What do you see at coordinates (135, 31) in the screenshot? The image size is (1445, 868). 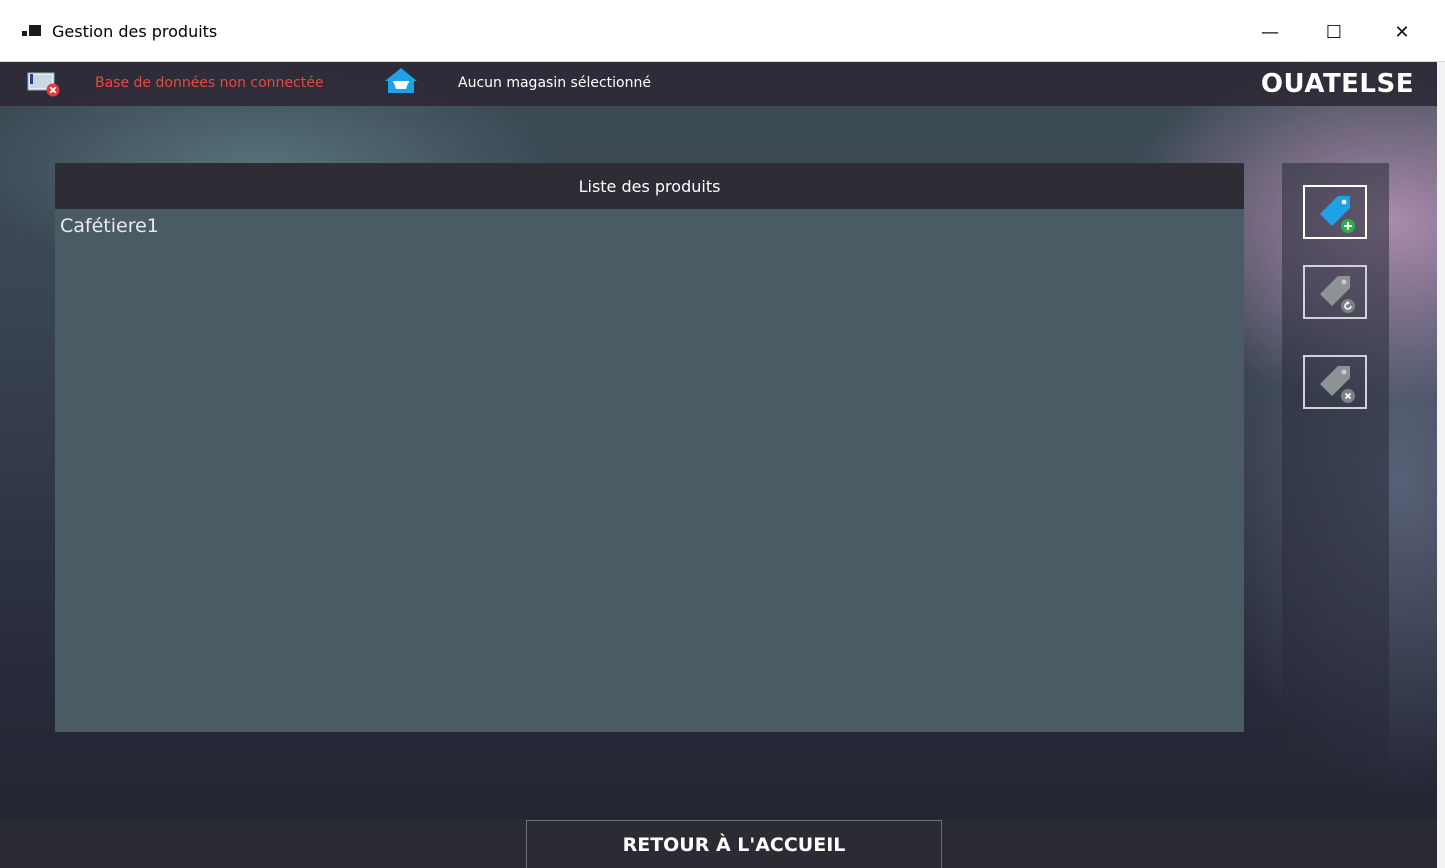 I see `window-title: Gestion des produits` at bounding box center [135, 31].